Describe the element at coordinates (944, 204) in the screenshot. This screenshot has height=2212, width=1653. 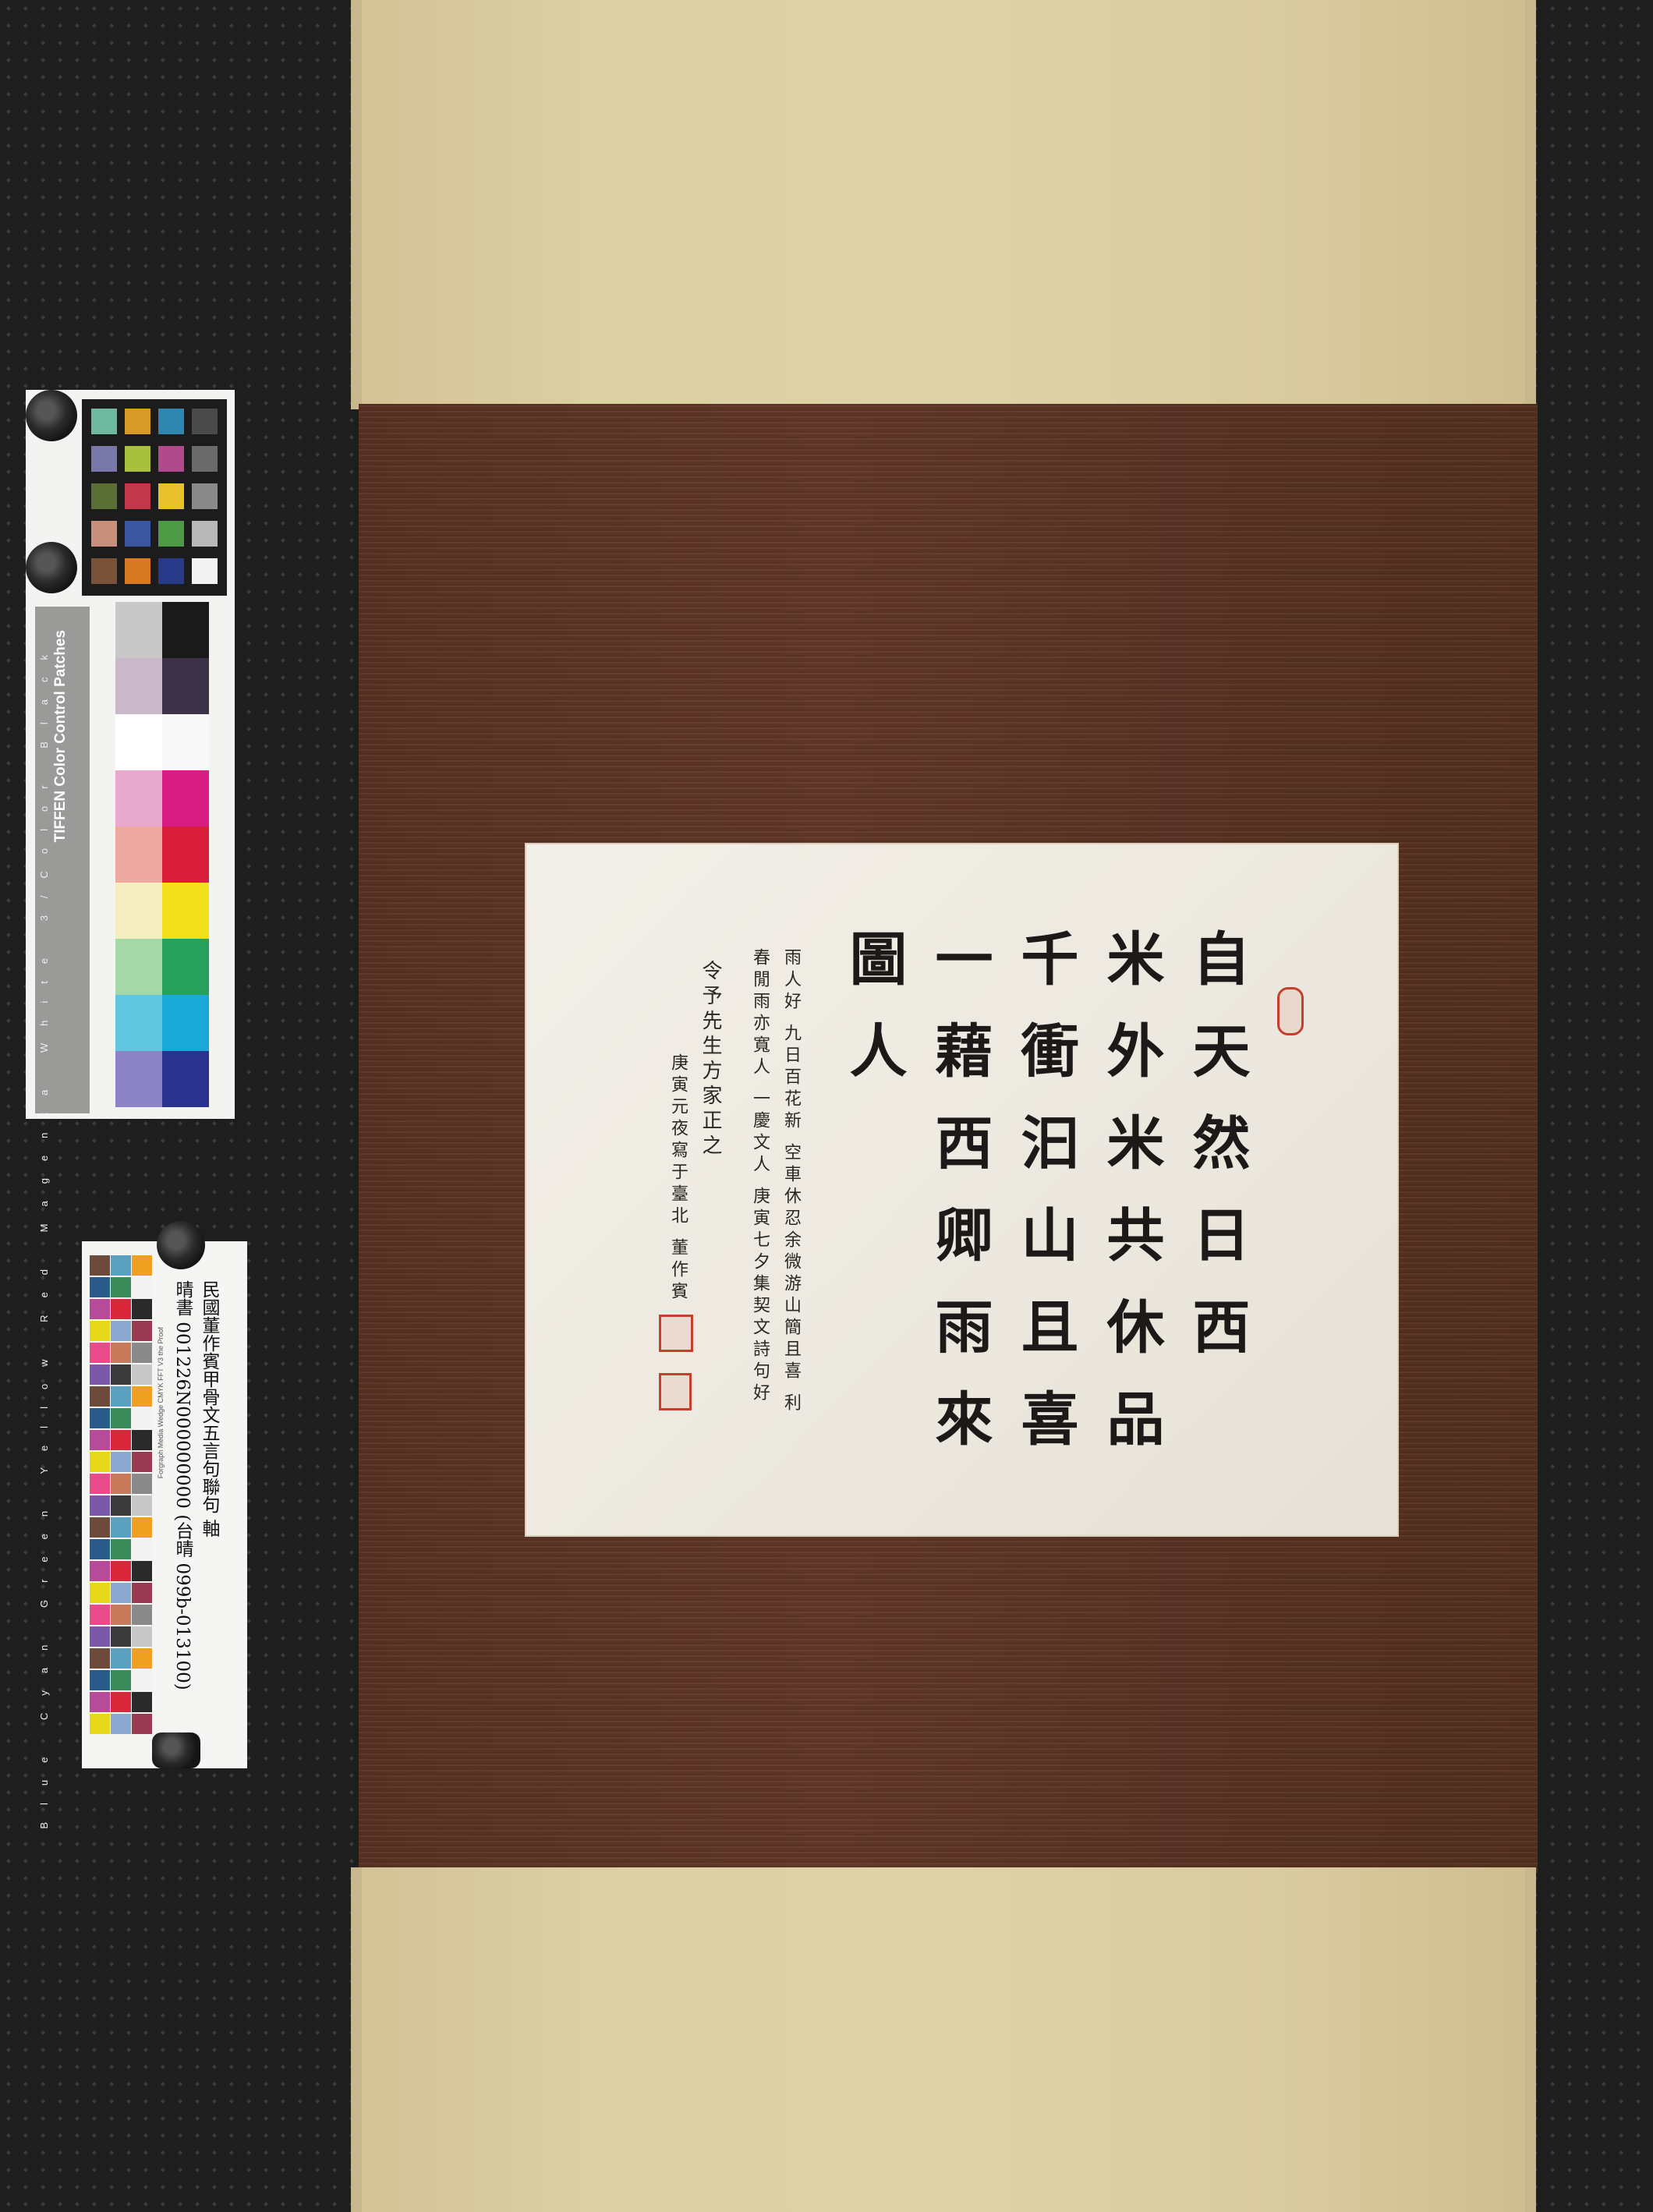
I see `top-silk-mounting` at that location.